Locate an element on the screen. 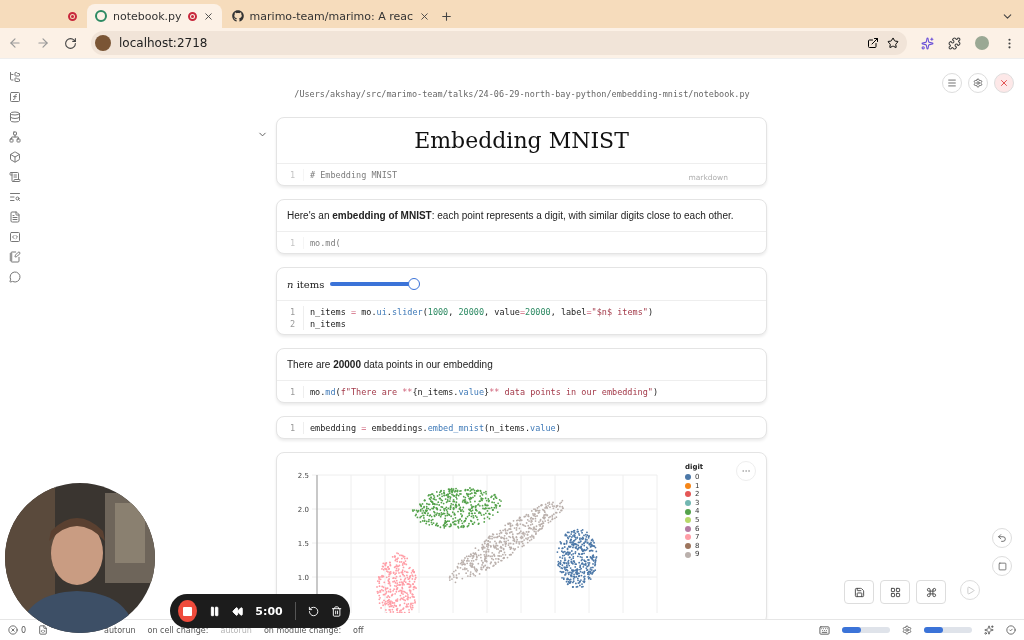 The width and height of the screenshot is (1024, 640). url-text: localhost:2718 is located at coordinates (164, 43).